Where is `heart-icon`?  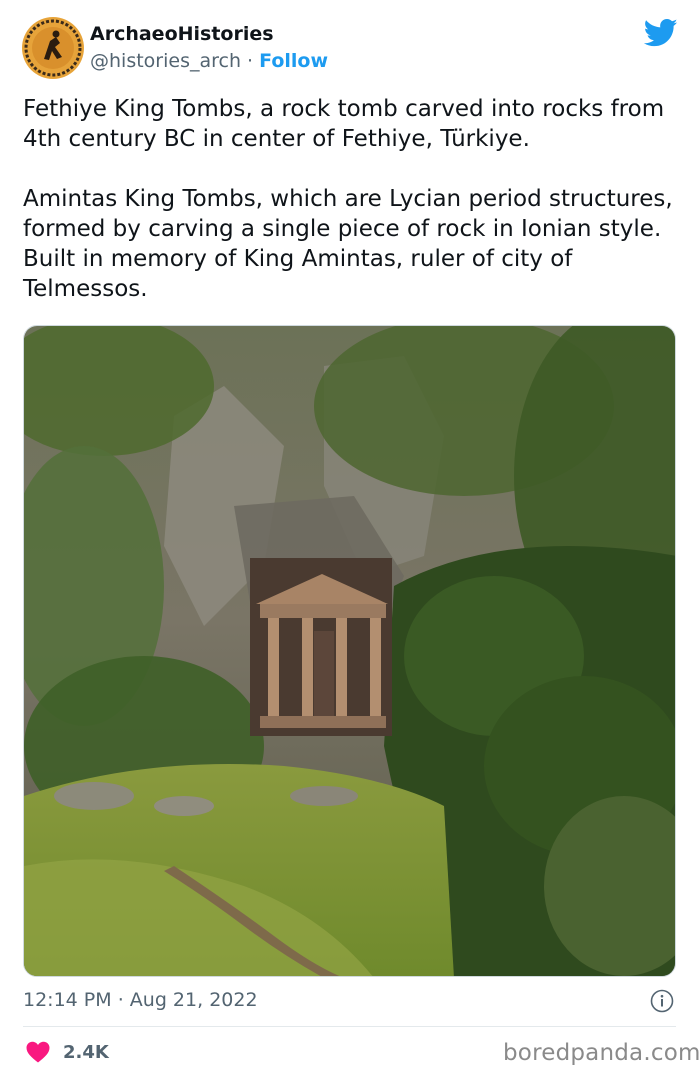 heart-icon is located at coordinates (38, 1052).